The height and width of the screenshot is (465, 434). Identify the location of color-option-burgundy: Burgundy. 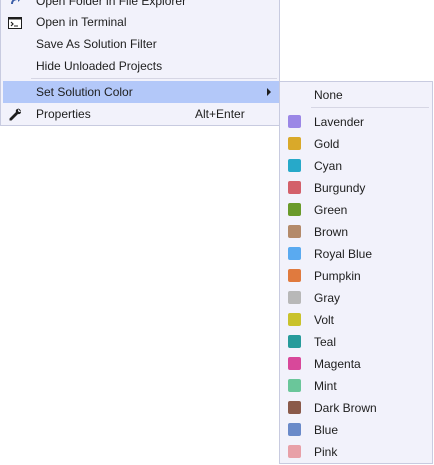
(356, 188).